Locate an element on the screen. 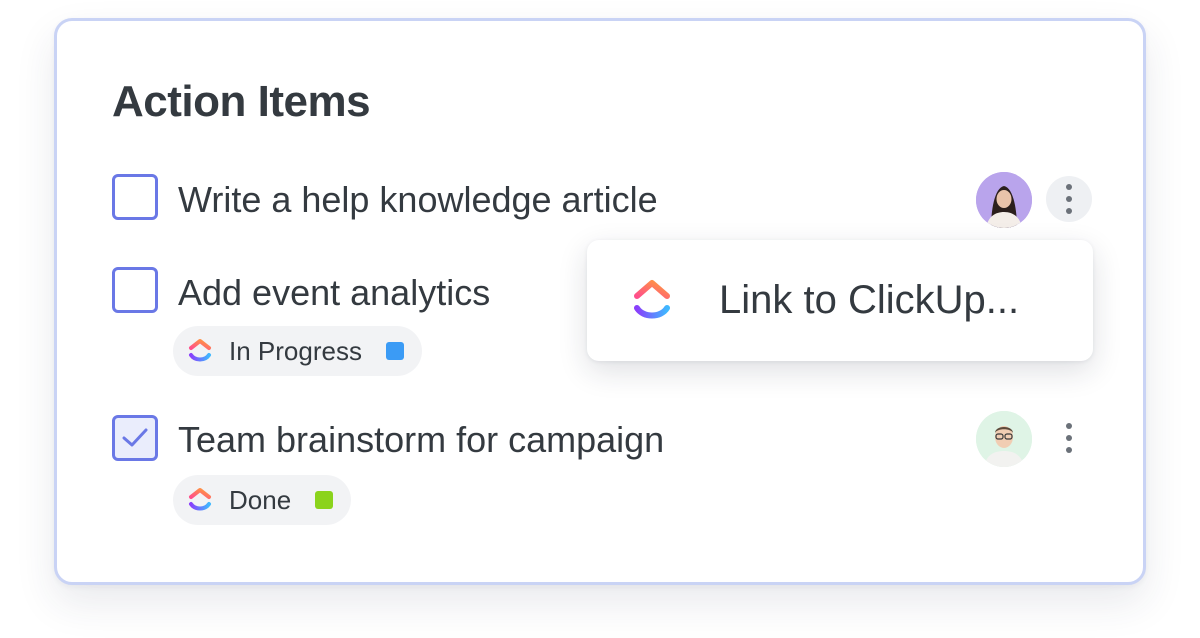 Image resolution: width=1200 pixels, height=638 pixels. status-badge: Done is located at coordinates (262, 500).